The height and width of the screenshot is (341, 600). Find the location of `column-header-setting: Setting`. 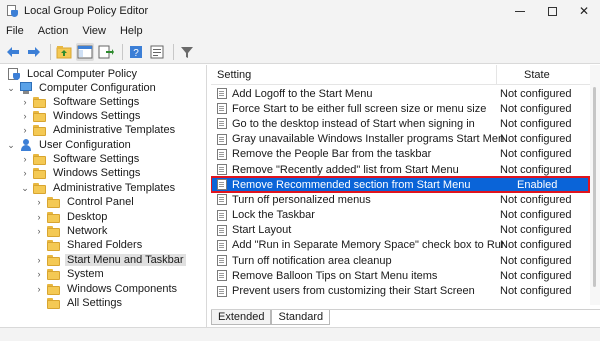

column-header-setting: Setting is located at coordinates (234, 75).